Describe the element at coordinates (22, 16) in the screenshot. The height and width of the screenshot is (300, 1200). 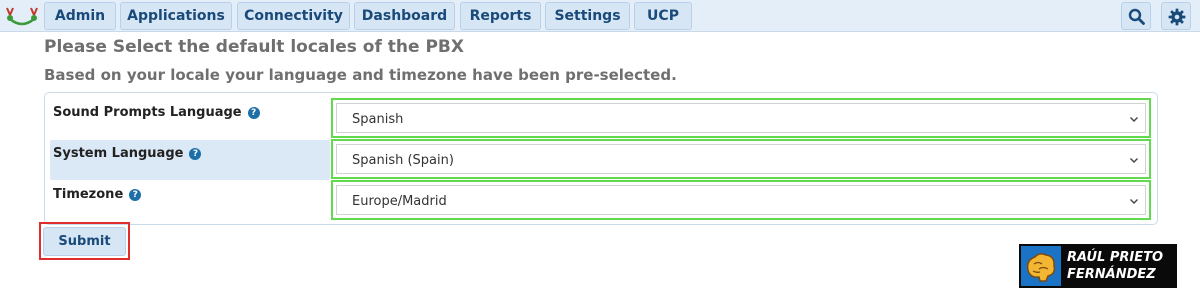
I see `freepbx-logo-icon` at that location.